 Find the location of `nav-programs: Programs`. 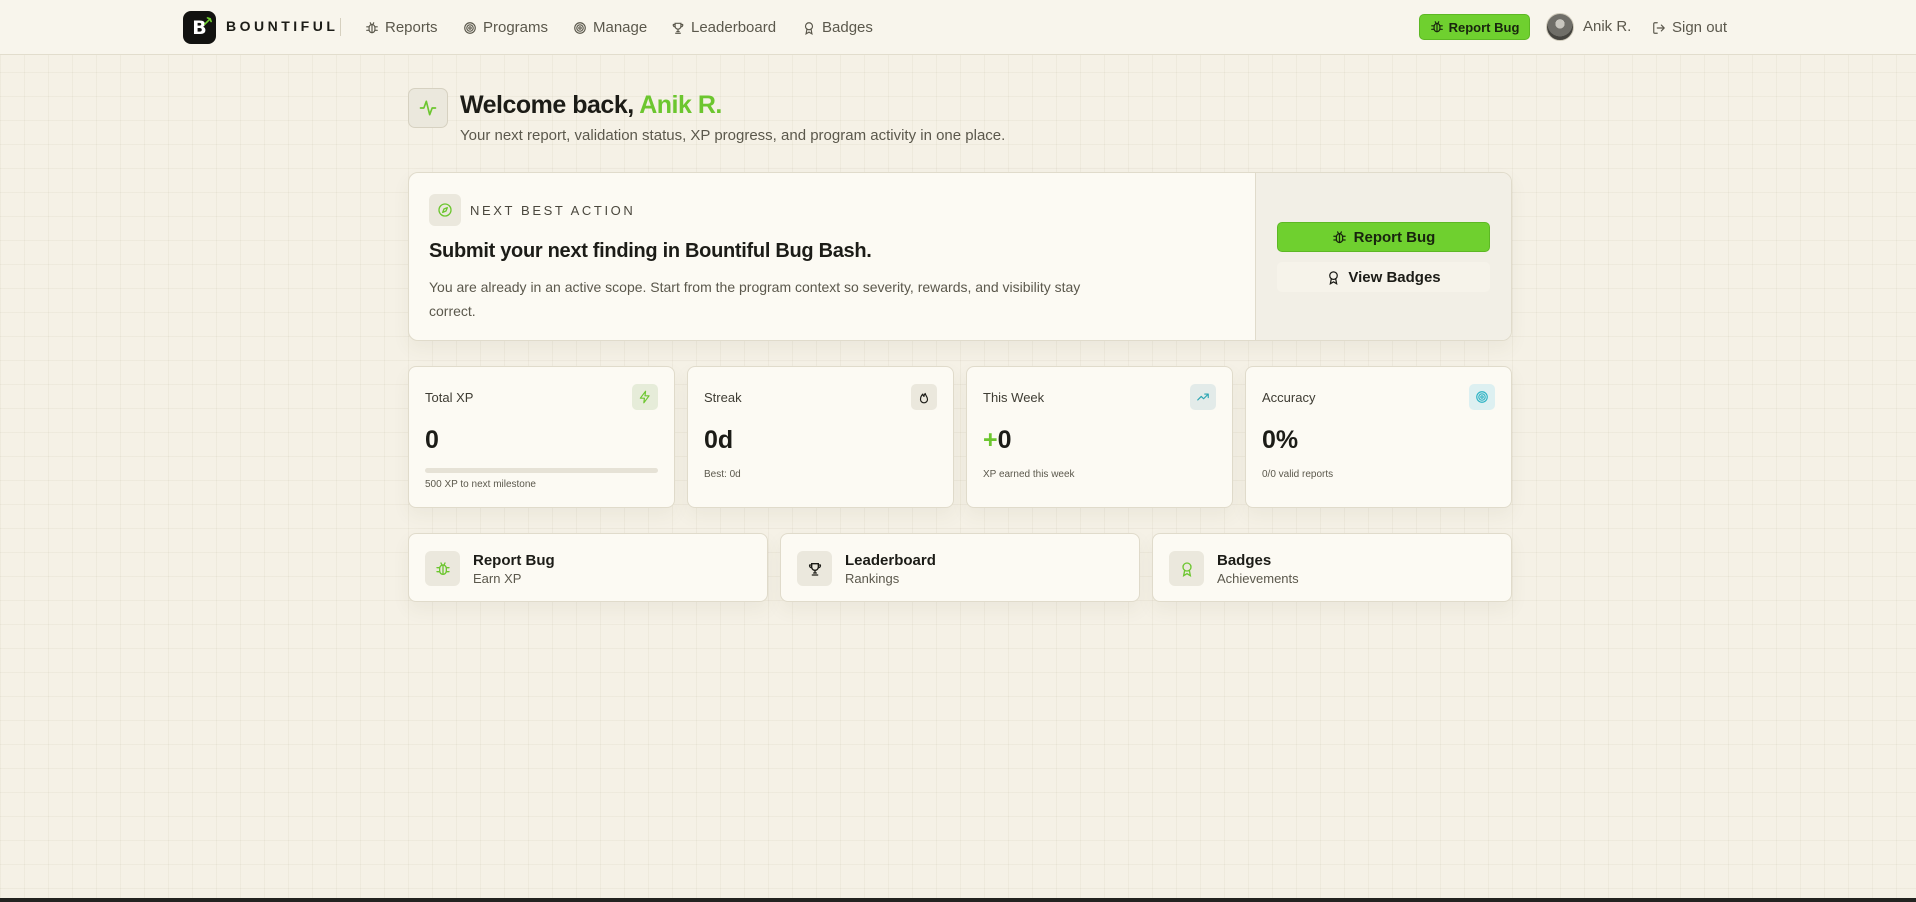

nav-programs: Programs is located at coordinates (505, 27).